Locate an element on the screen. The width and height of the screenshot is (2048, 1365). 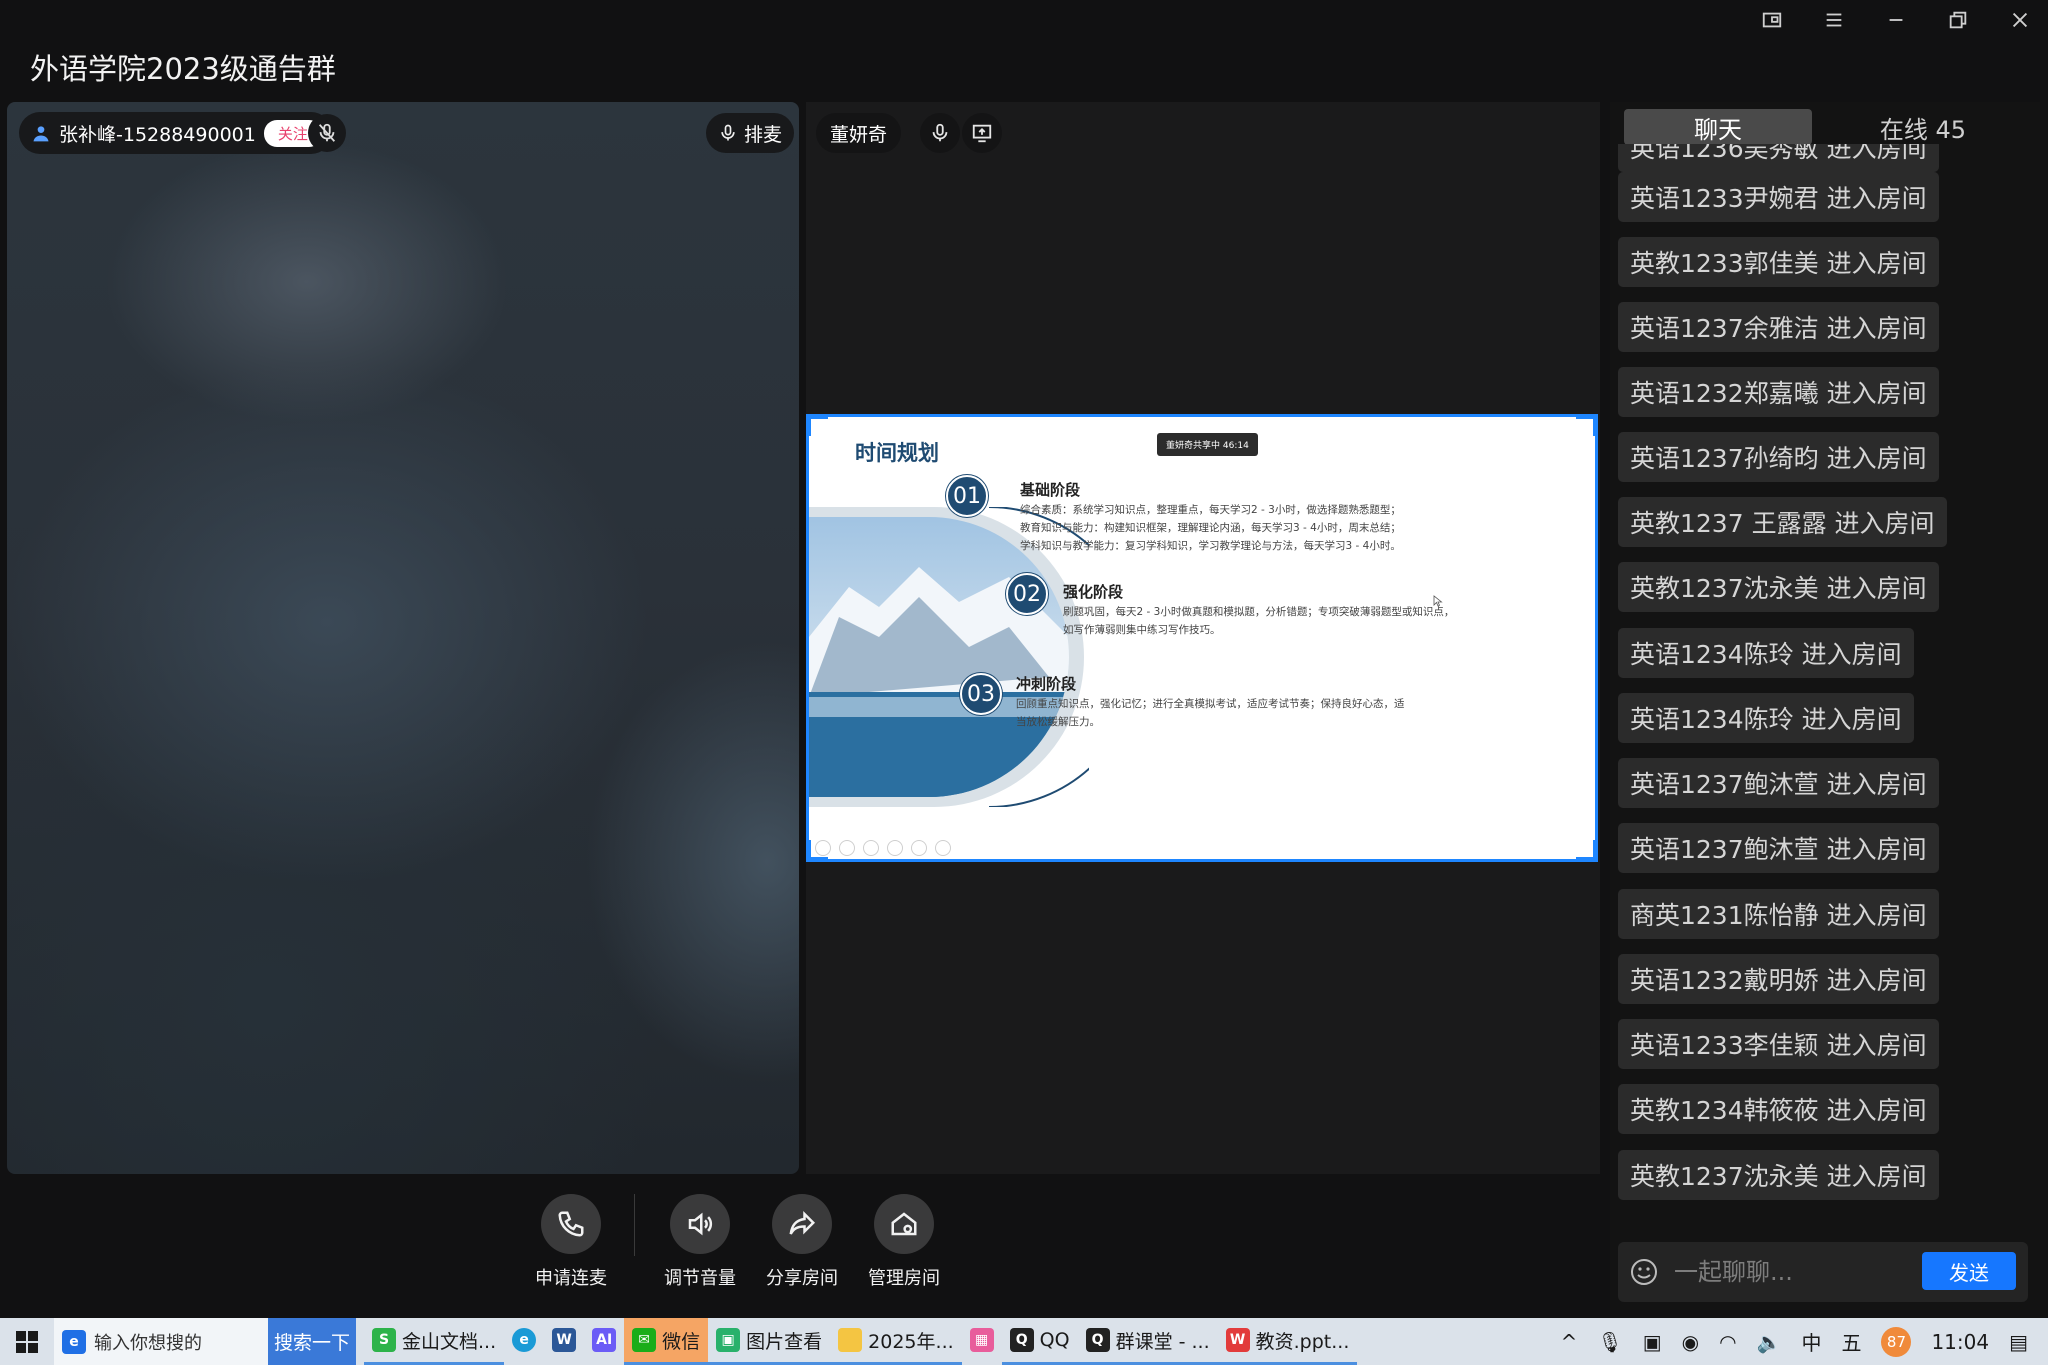
taskbar-item-edge: e is located at coordinates (524, 1341).